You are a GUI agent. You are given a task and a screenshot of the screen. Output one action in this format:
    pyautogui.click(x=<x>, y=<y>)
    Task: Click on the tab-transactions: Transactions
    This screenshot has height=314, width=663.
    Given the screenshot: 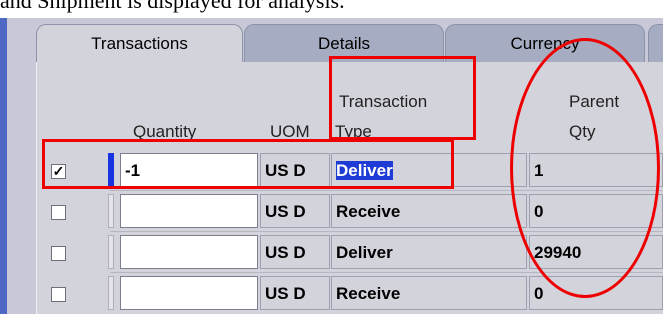 What is the action you would take?
    pyautogui.click(x=139, y=44)
    